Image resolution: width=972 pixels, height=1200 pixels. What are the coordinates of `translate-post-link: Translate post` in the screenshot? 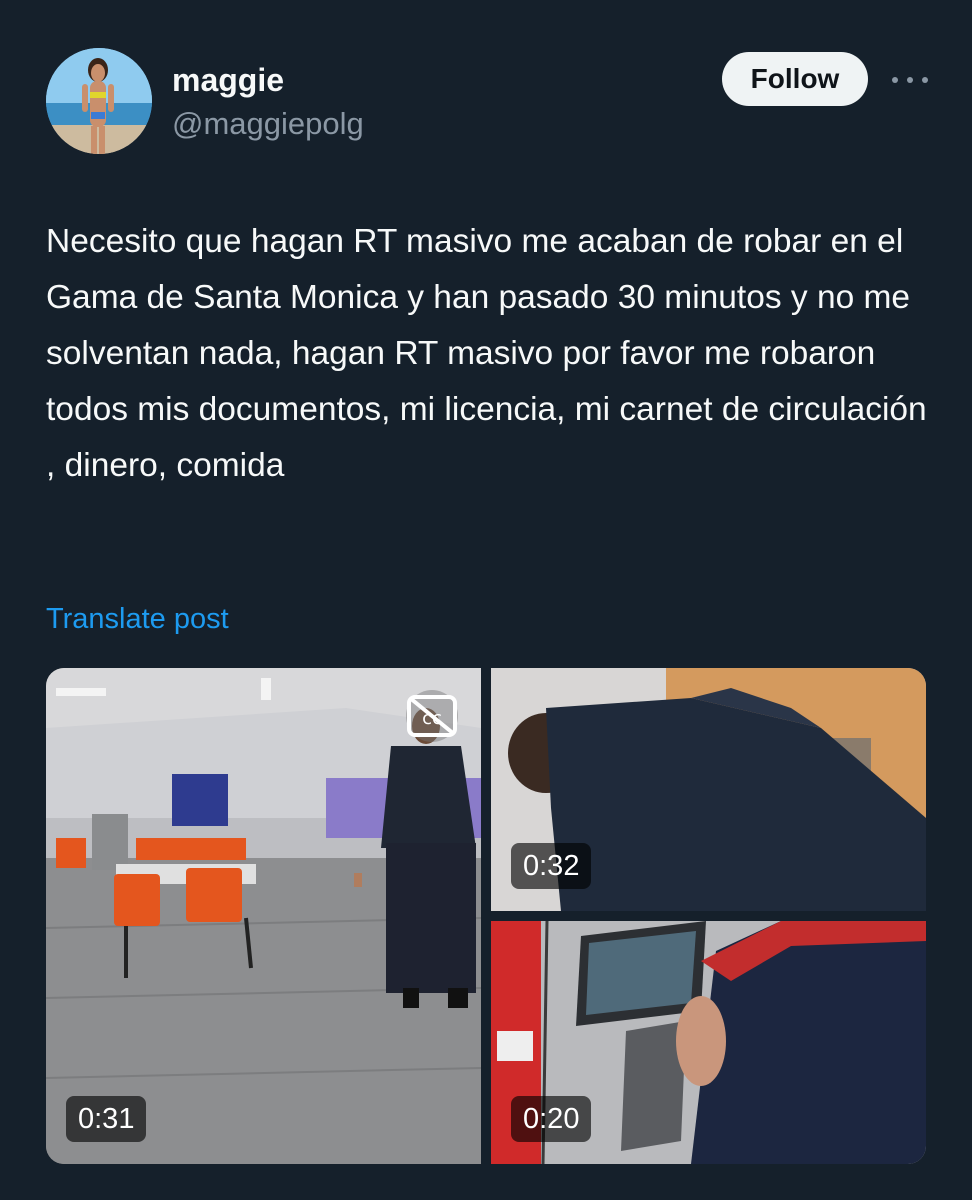 It's located at (137, 619).